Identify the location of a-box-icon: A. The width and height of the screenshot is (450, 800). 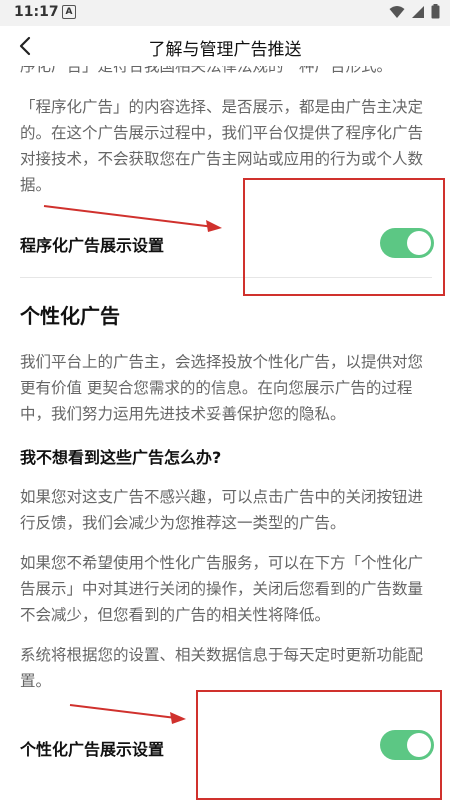
(69, 12).